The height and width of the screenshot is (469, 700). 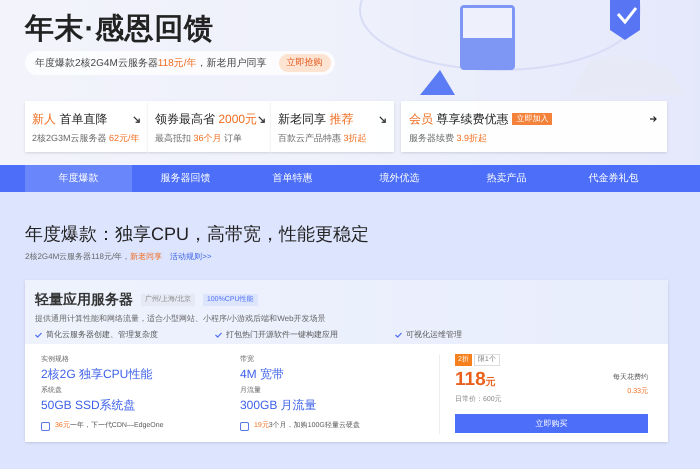 I want to click on spec-value: 300GB 月流量, so click(x=279, y=405).